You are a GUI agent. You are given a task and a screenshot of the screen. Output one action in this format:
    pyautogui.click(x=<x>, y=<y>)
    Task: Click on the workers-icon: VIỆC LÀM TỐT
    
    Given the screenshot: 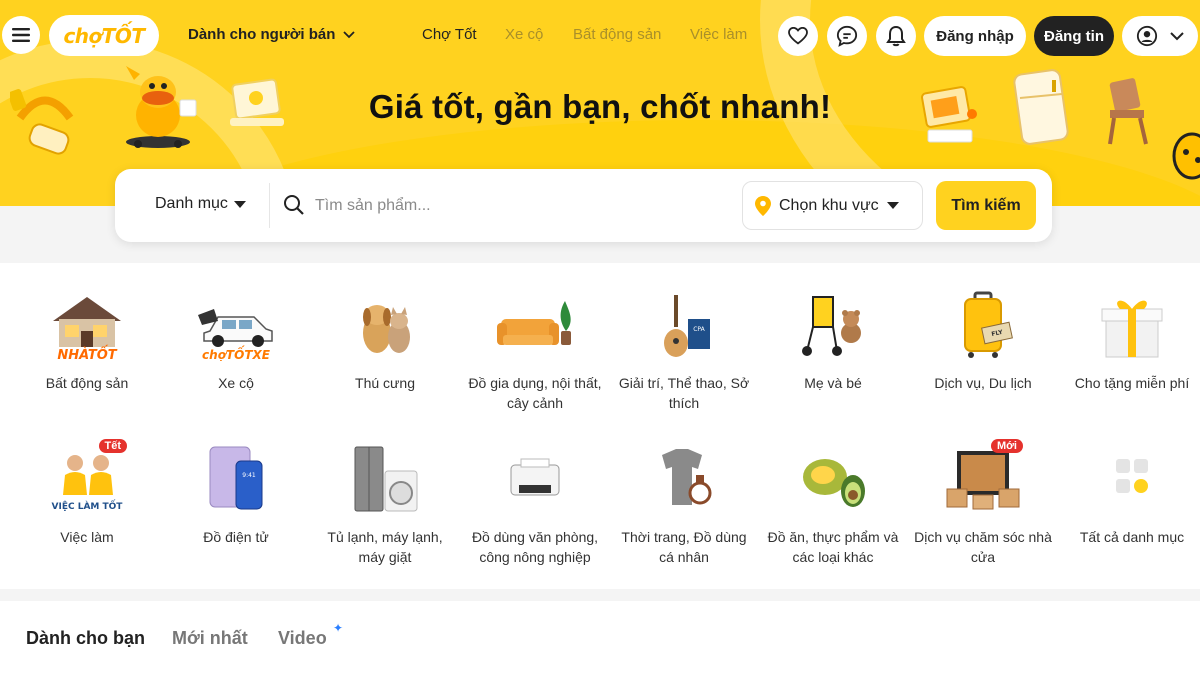 What is the action you would take?
    pyautogui.click(x=88, y=483)
    